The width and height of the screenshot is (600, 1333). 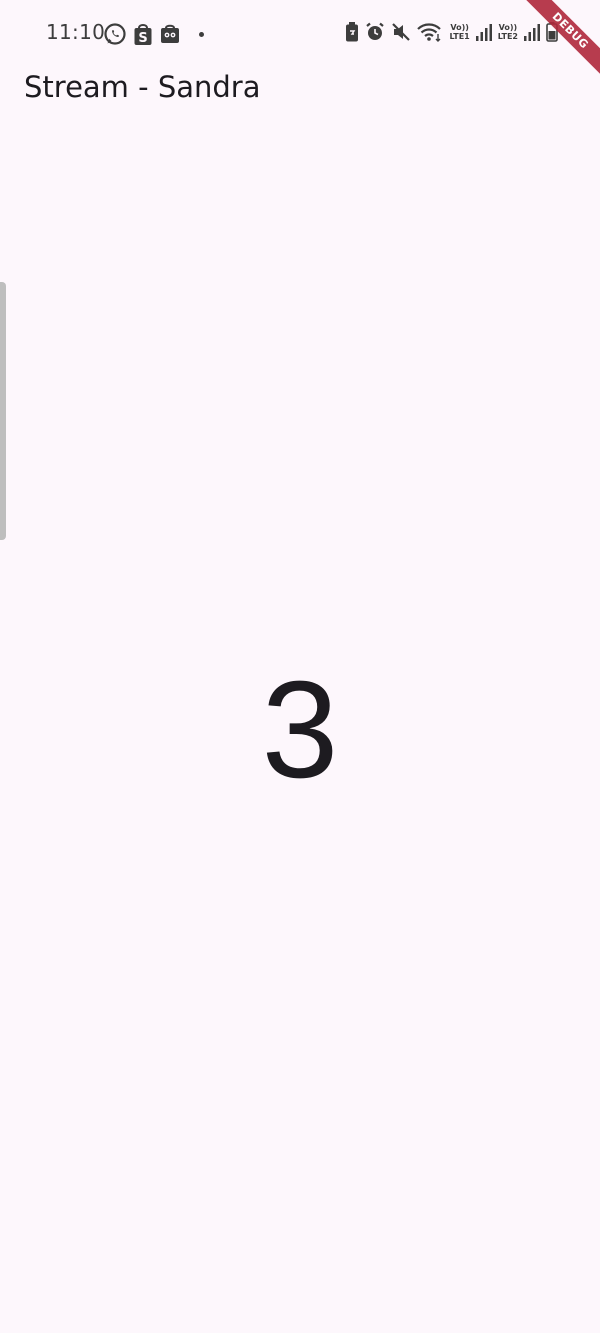 I want to click on status-time: 11:10, so click(x=76, y=32).